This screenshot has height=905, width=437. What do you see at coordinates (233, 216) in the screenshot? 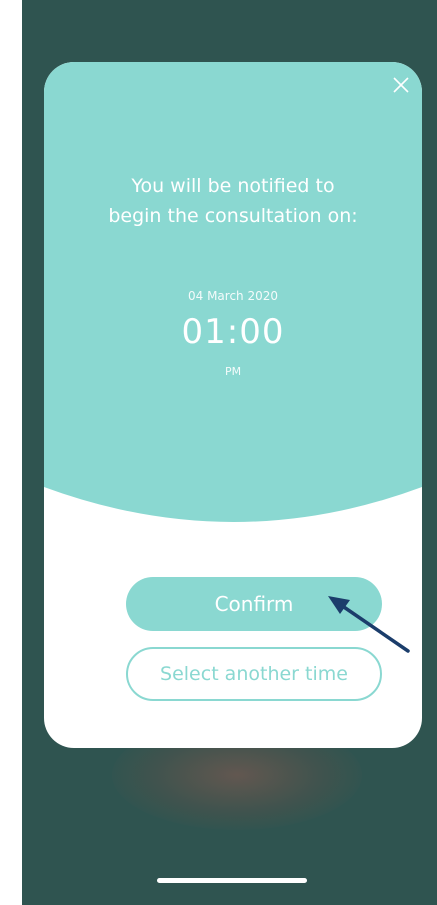
I see `message-line-2: begin the consultation on:` at bounding box center [233, 216].